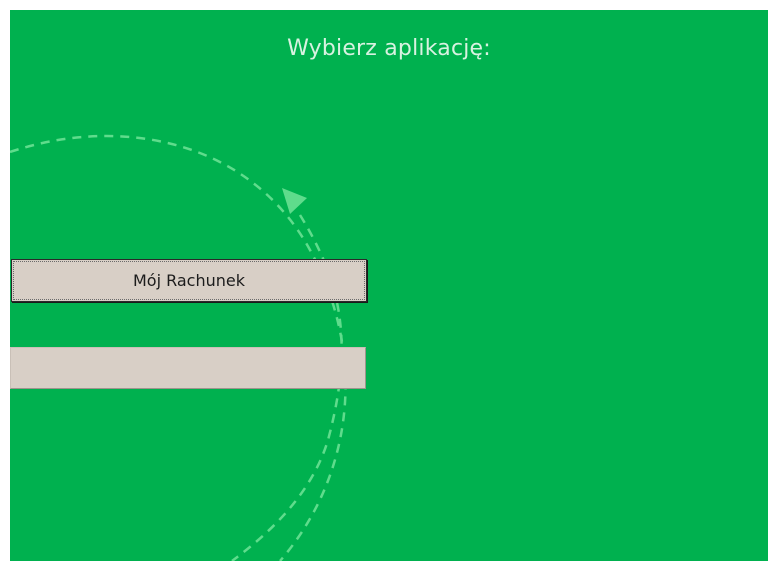 The width and height of the screenshot is (770, 562). Describe the element at coordinates (188, 368) in the screenshot. I see `app-button-second` at that location.